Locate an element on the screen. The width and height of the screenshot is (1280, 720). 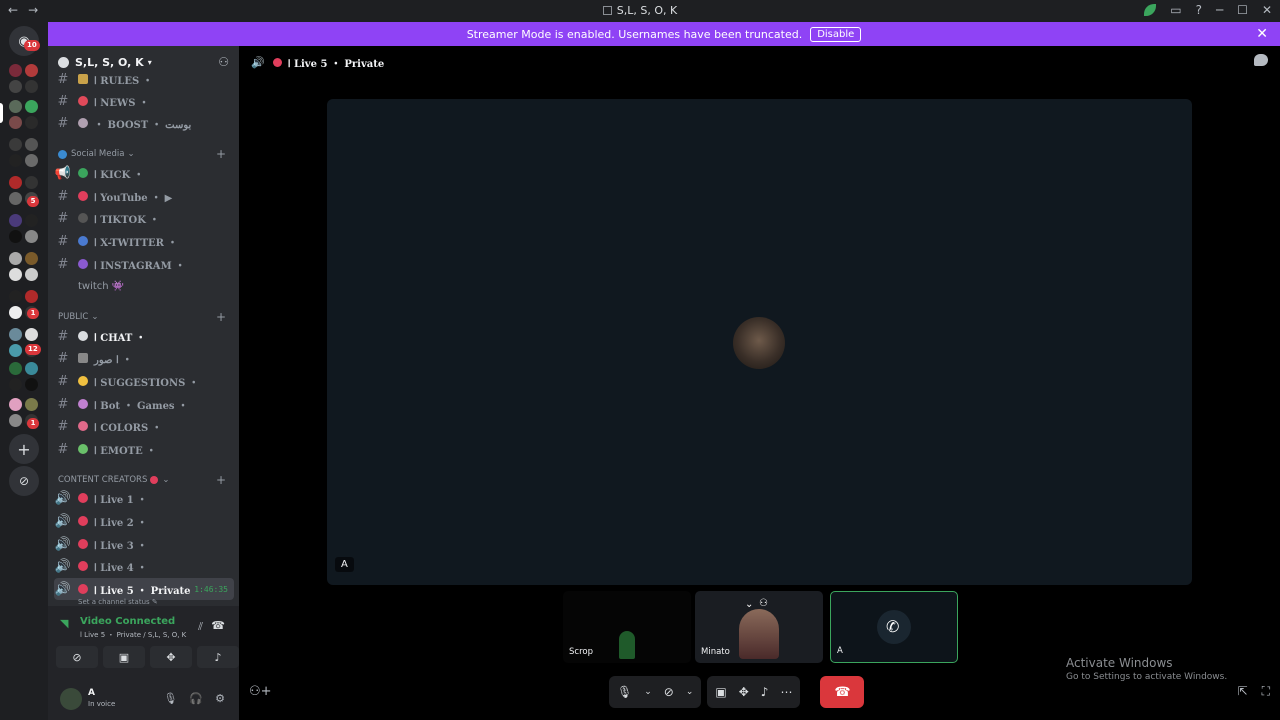
voice-channel-live-1: 🔊 ا Live 1 ・ is located at coordinates (144, 498).